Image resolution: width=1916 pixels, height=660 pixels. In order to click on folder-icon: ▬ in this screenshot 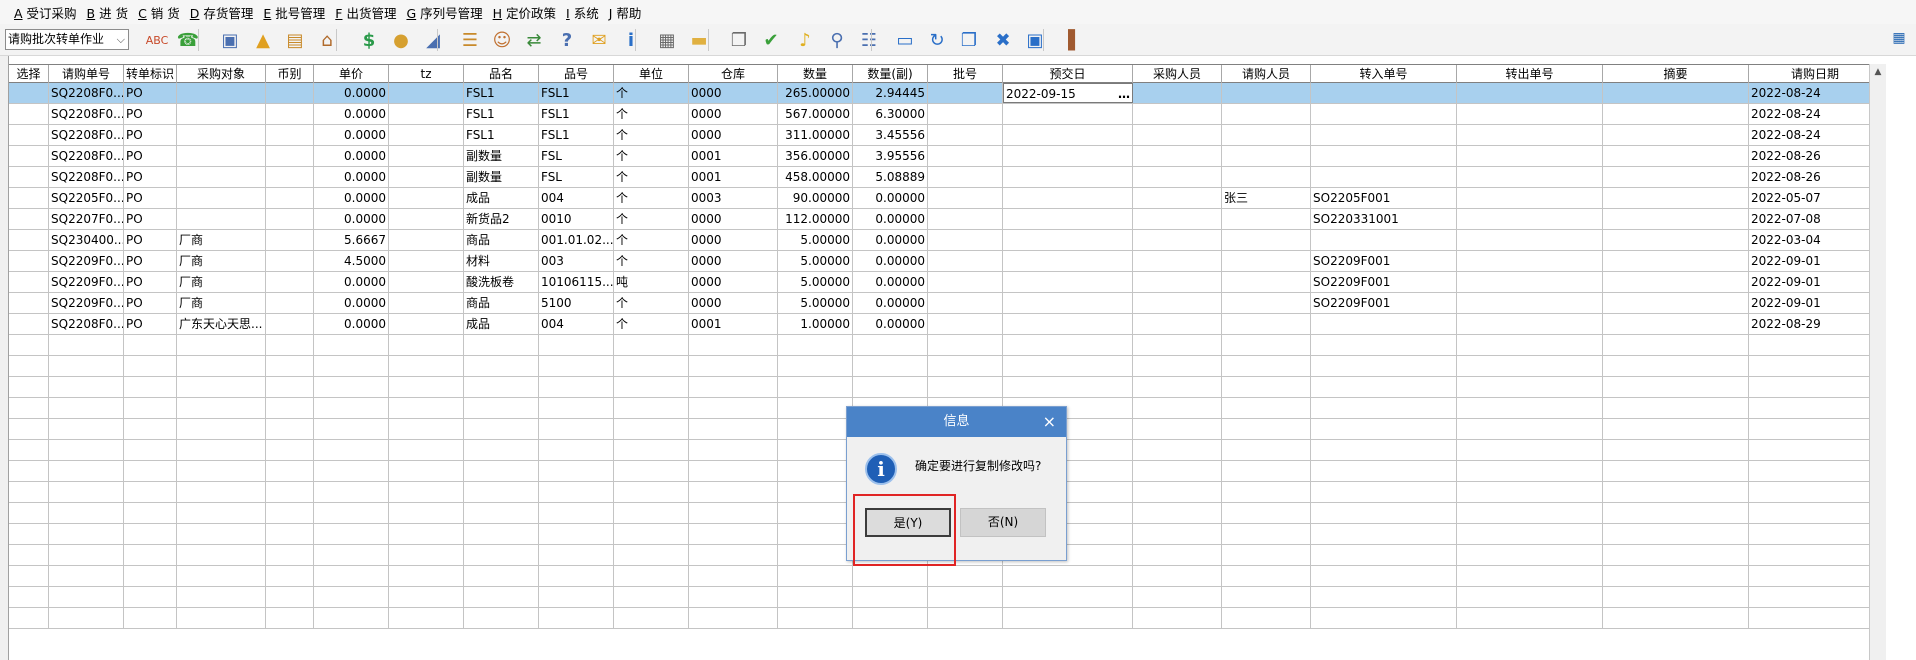, I will do `click(699, 40)`.